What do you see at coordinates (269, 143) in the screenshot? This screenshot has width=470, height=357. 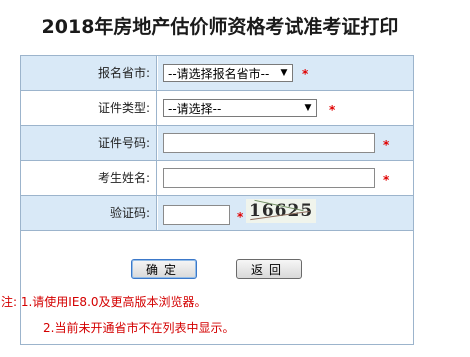 I see `id-number-input` at bounding box center [269, 143].